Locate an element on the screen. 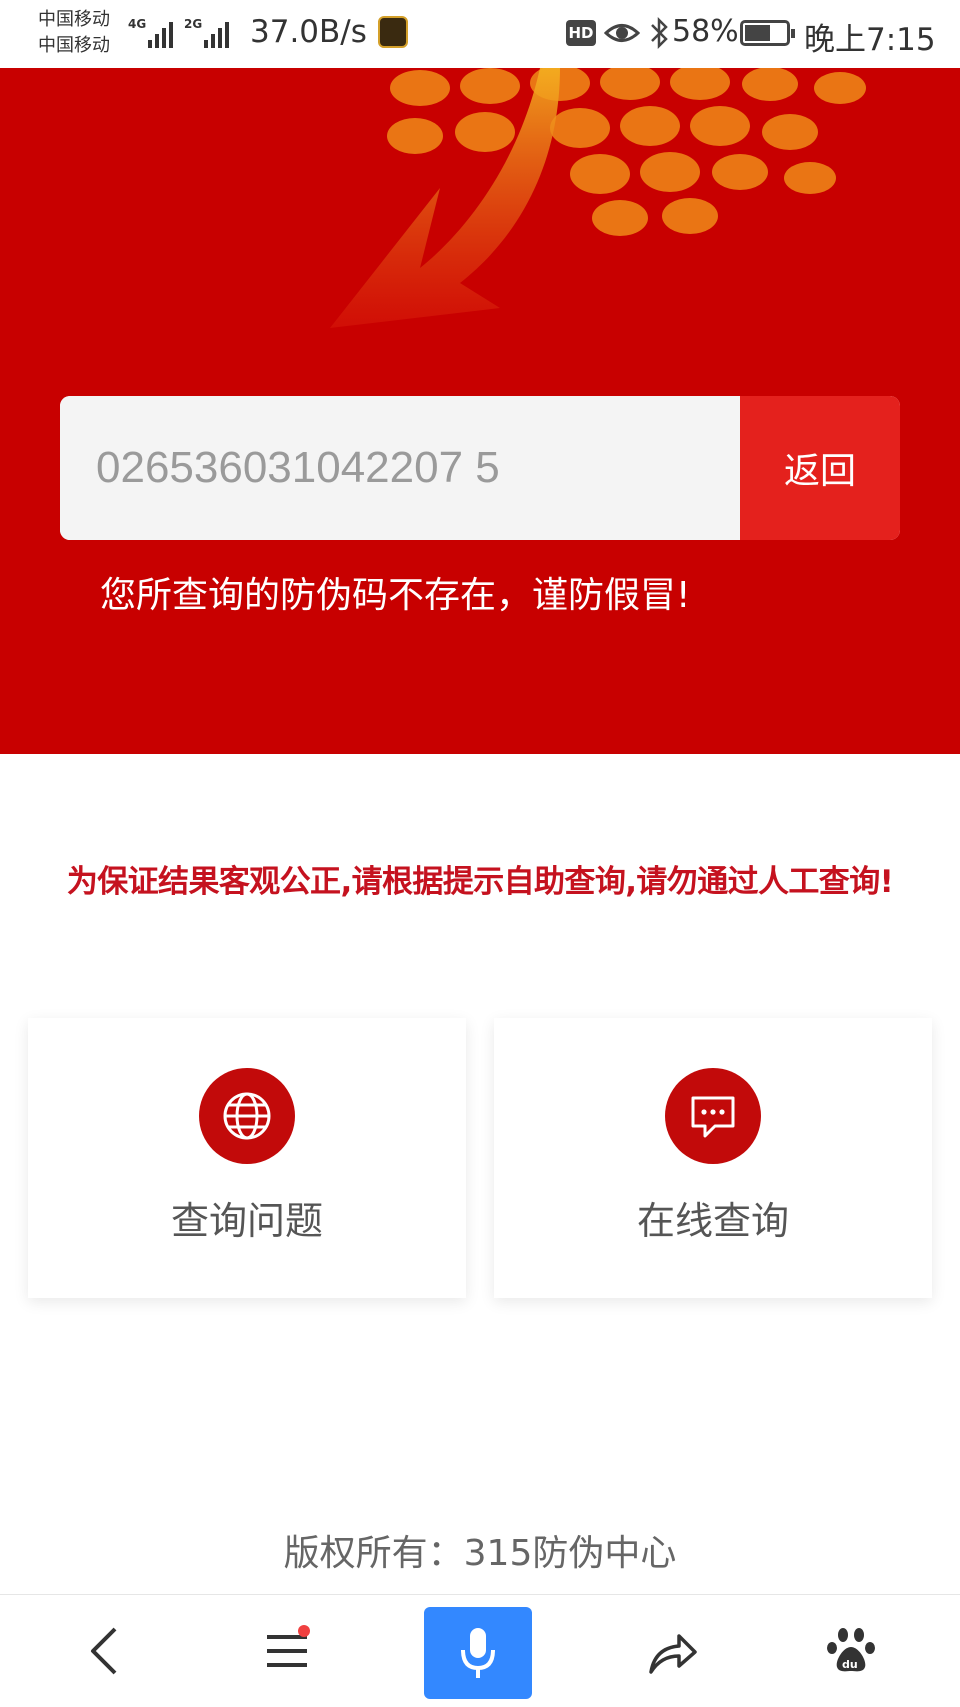 The width and height of the screenshot is (960, 1707). svg-text: 2G is located at coordinates (193, 24).